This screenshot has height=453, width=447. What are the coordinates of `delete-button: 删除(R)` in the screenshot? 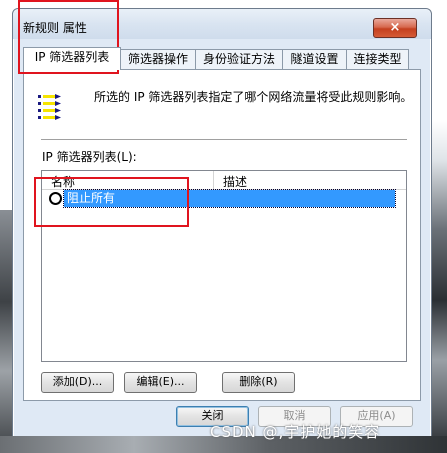 It's located at (258, 382).